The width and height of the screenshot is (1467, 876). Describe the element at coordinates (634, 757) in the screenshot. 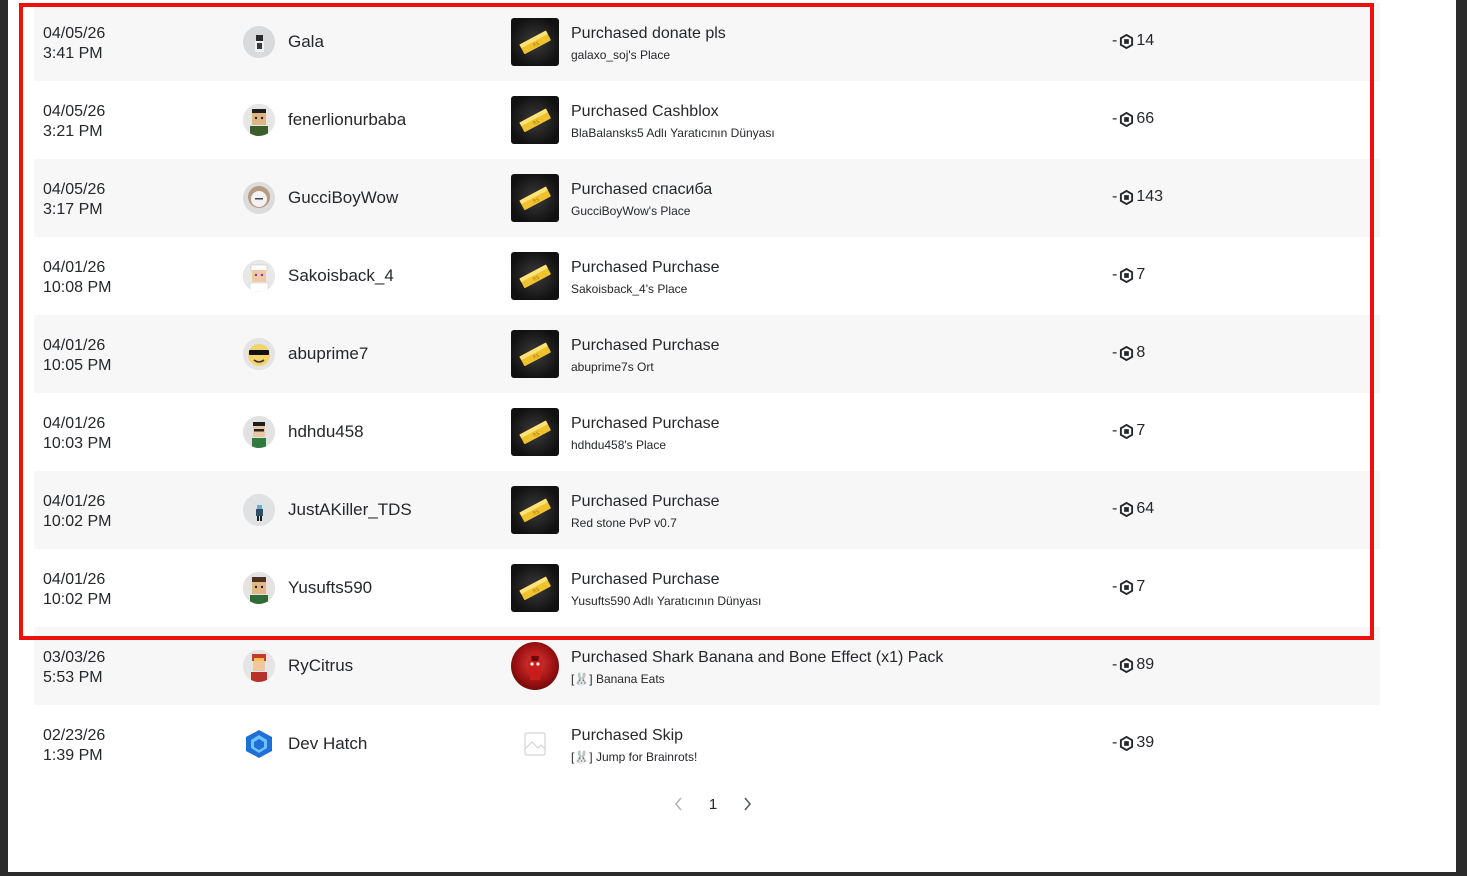

I see `place-name-link: [🐰] Jump for Brainrots!` at that location.